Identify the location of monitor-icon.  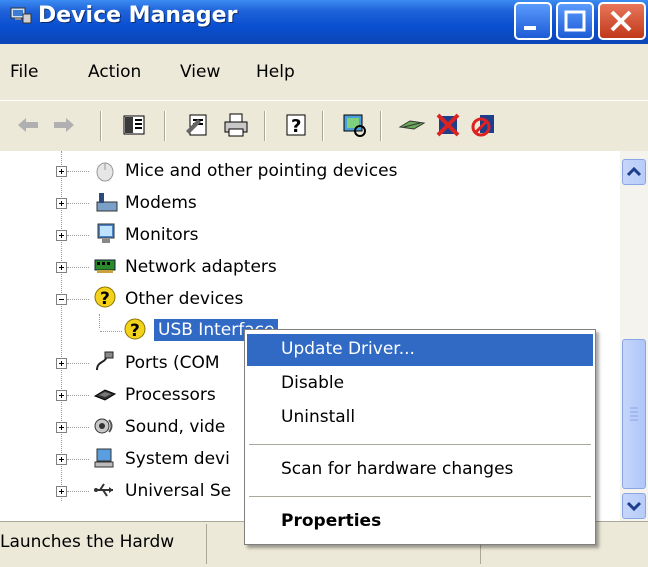
(106, 233).